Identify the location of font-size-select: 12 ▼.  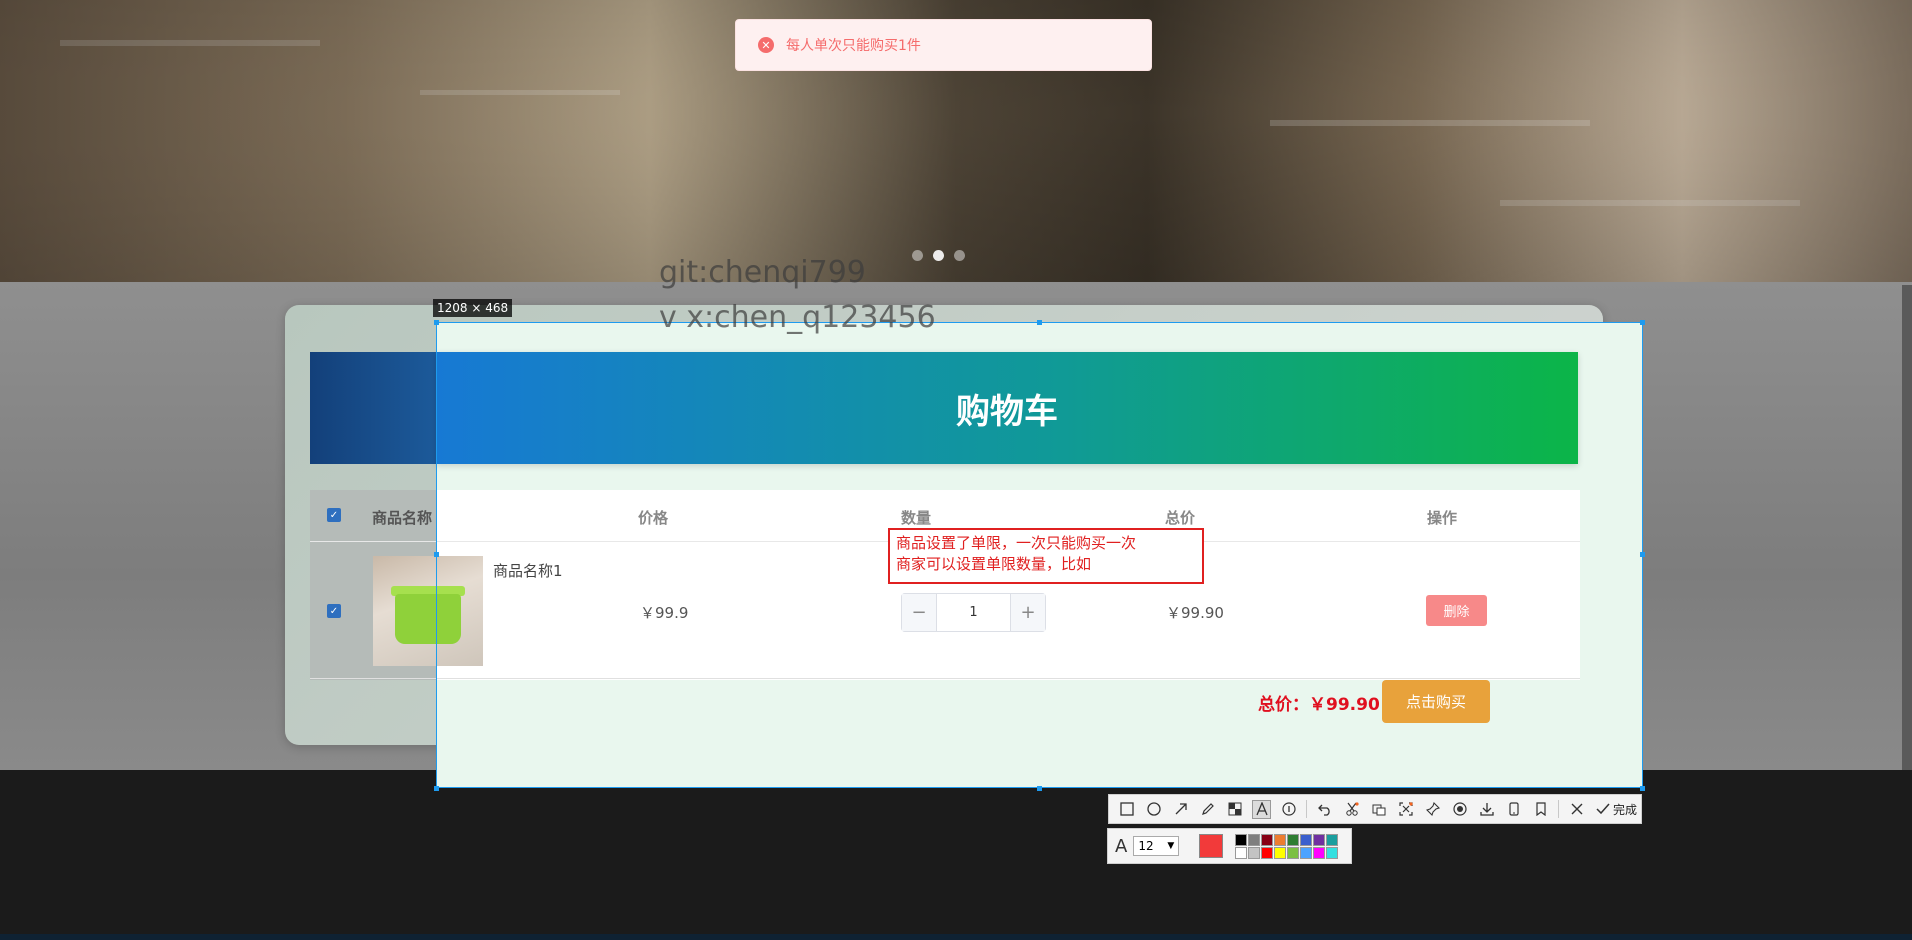
(1156, 846).